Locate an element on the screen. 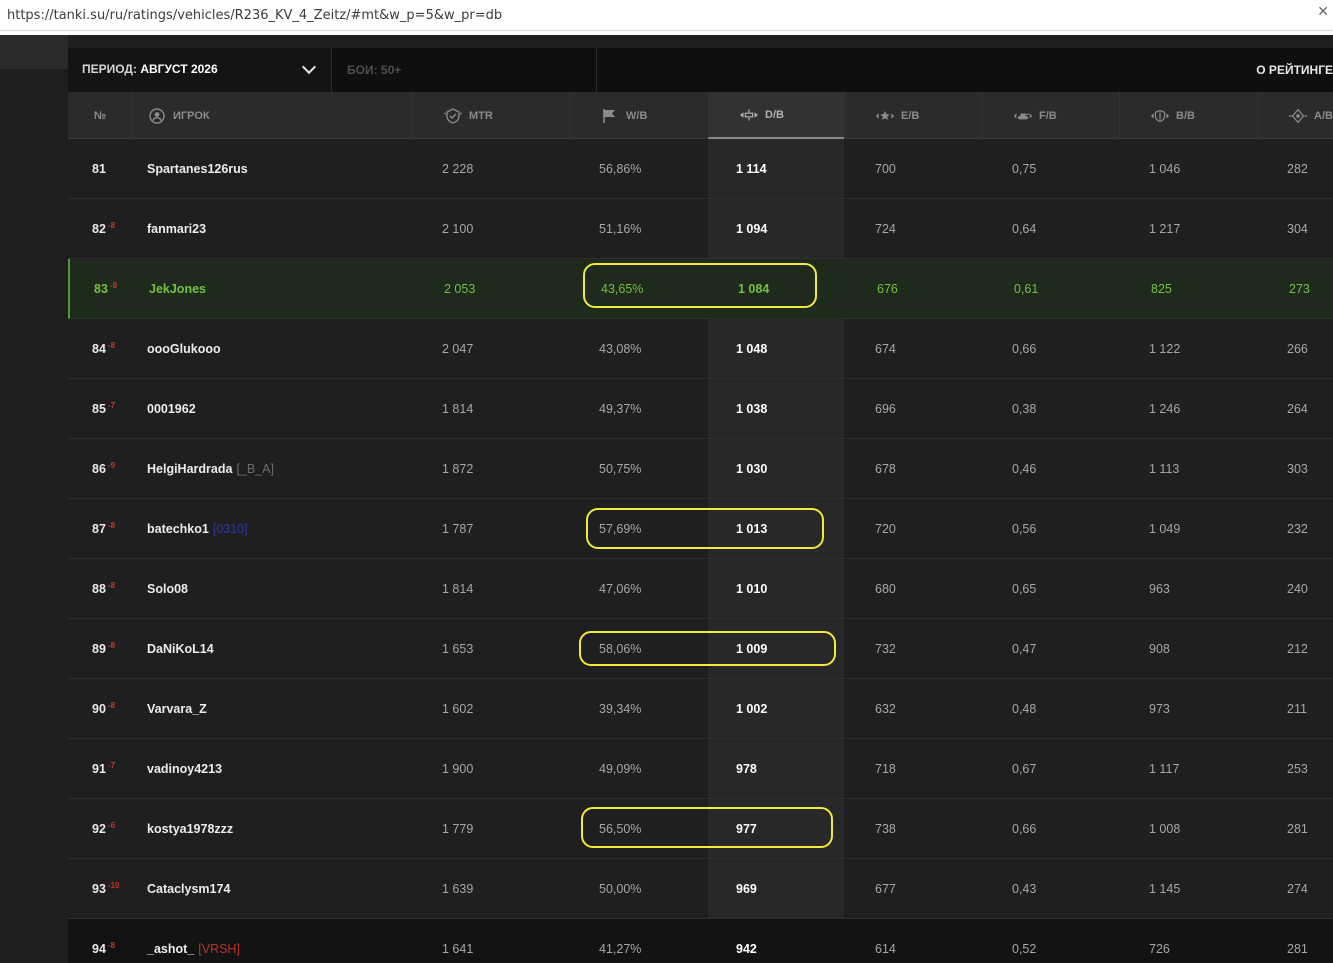 The image size is (1333, 963). eb-cell: 720 is located at coordinates (885, 529).